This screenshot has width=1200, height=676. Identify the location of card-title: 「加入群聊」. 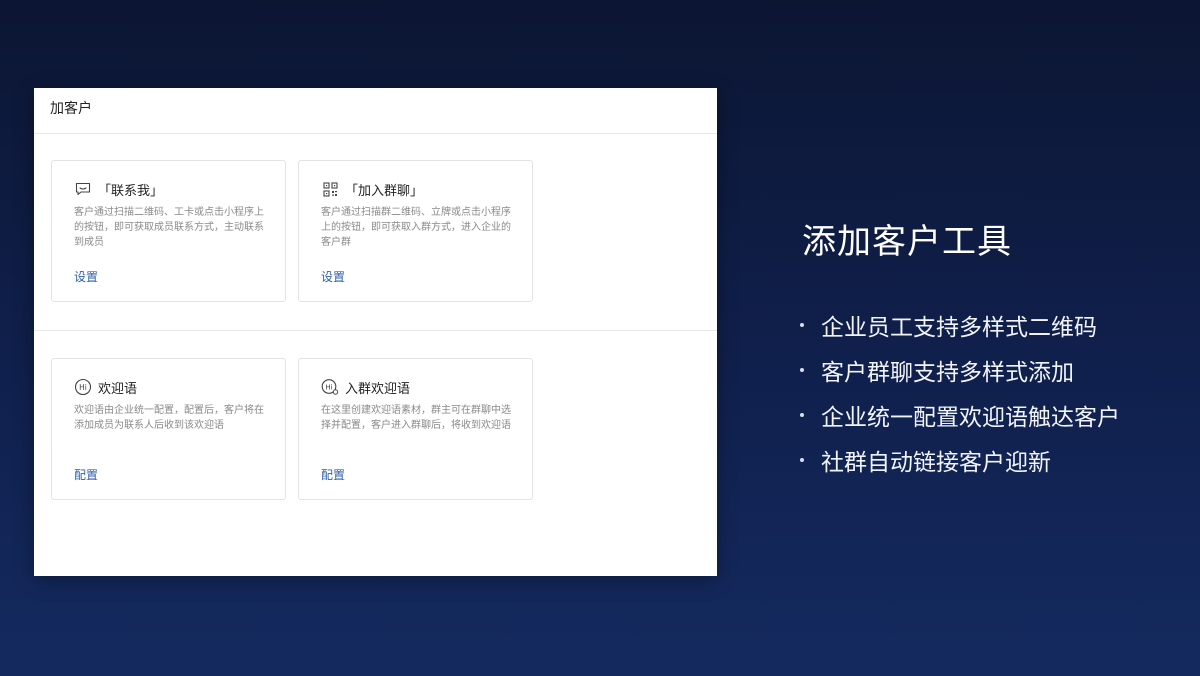
(384, 191).